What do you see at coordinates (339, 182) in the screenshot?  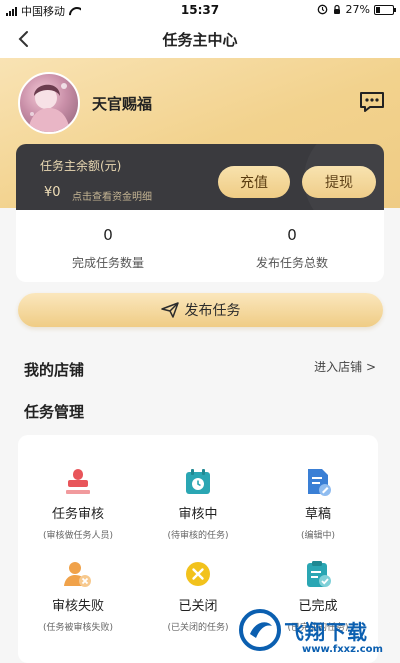 I see `withdraw-button: 提现` at bounding box center [339, 182].